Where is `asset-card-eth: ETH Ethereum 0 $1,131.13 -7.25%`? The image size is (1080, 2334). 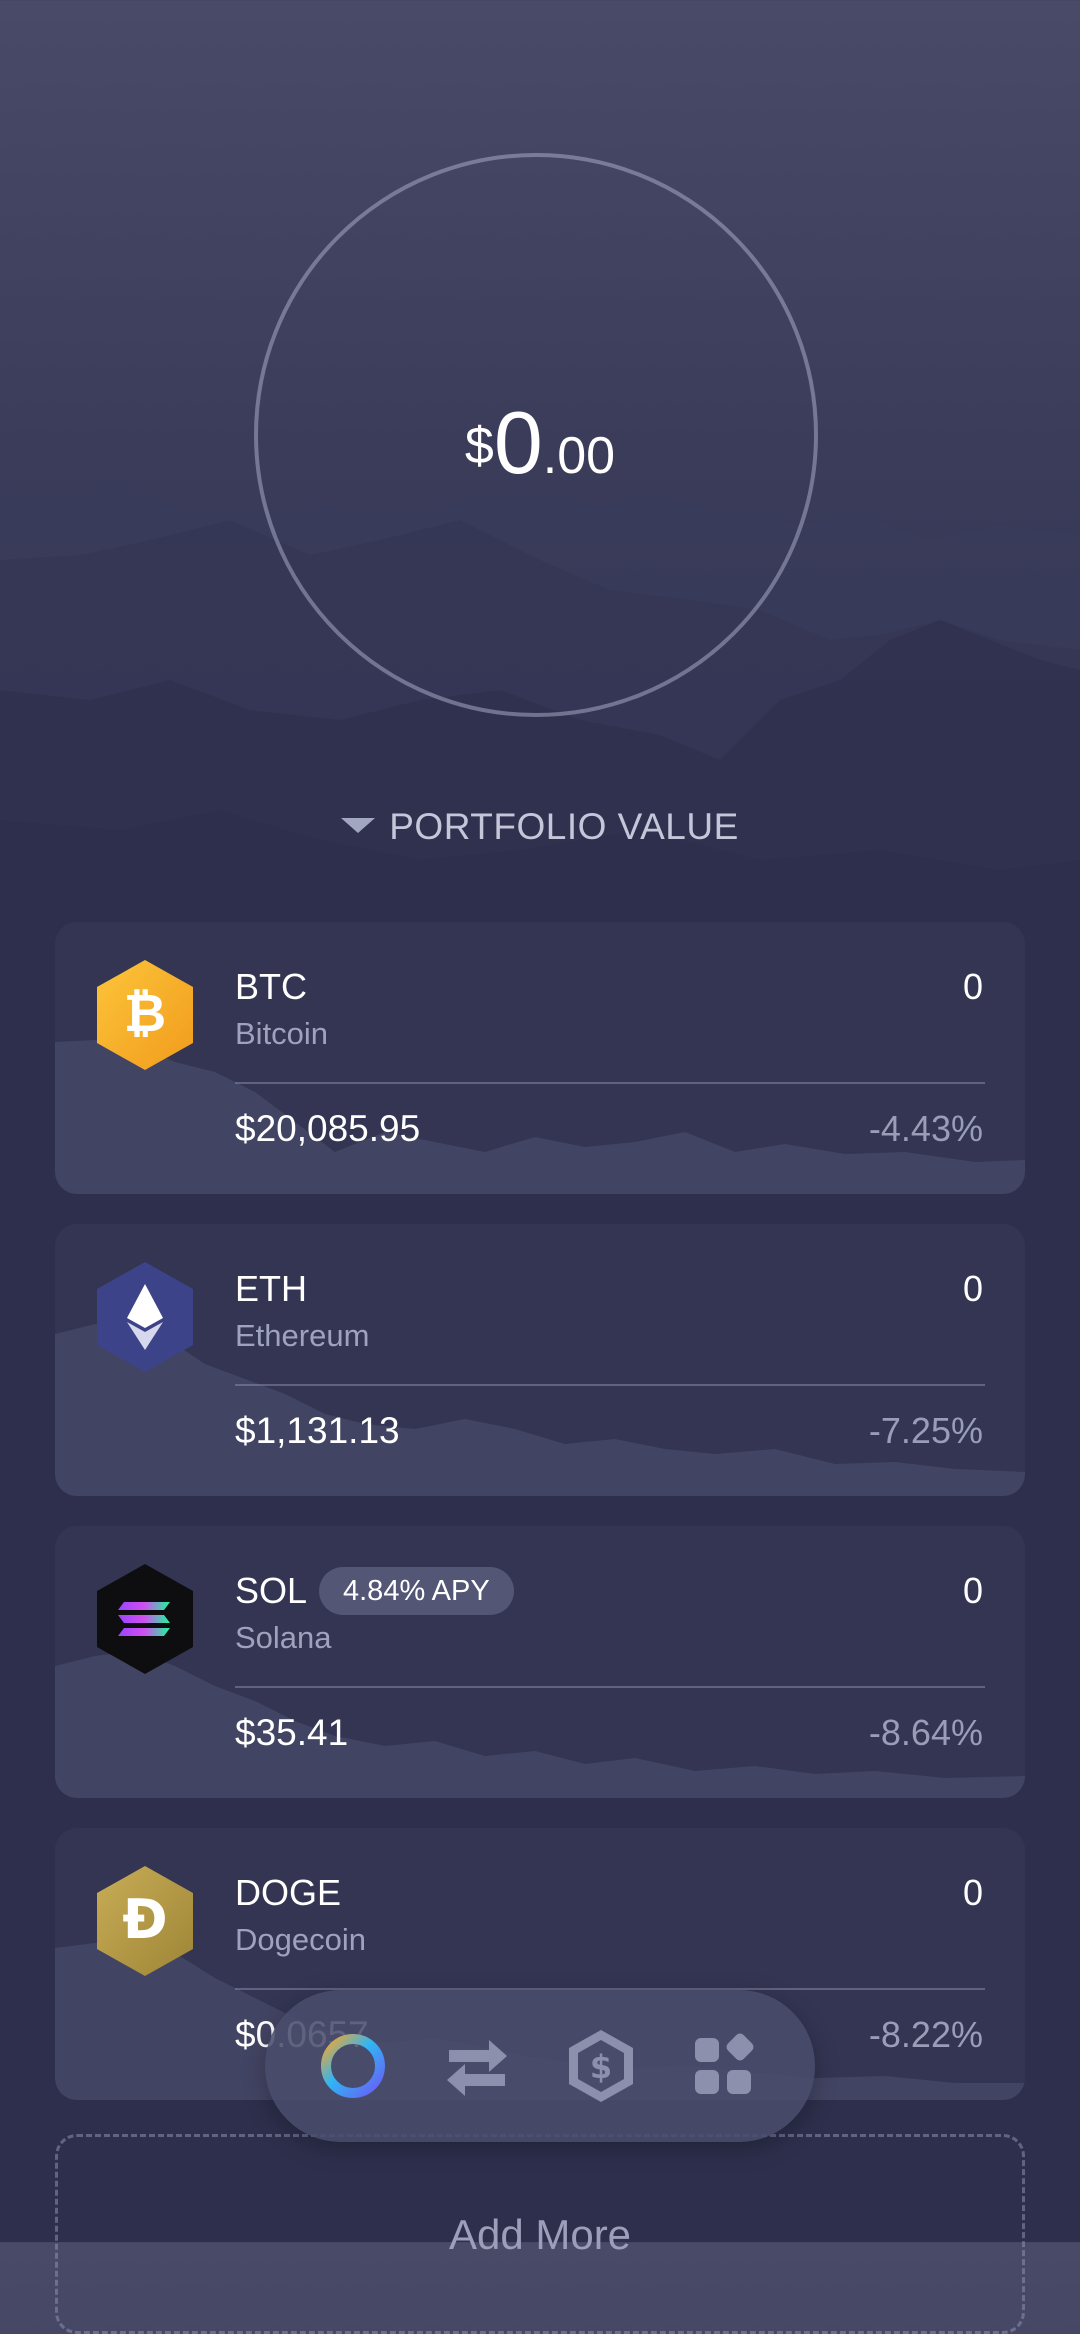 asset-card-eth: ETH Ethereum 0 $1,131.13 -7.25% is located at coordinates (540, 1360).